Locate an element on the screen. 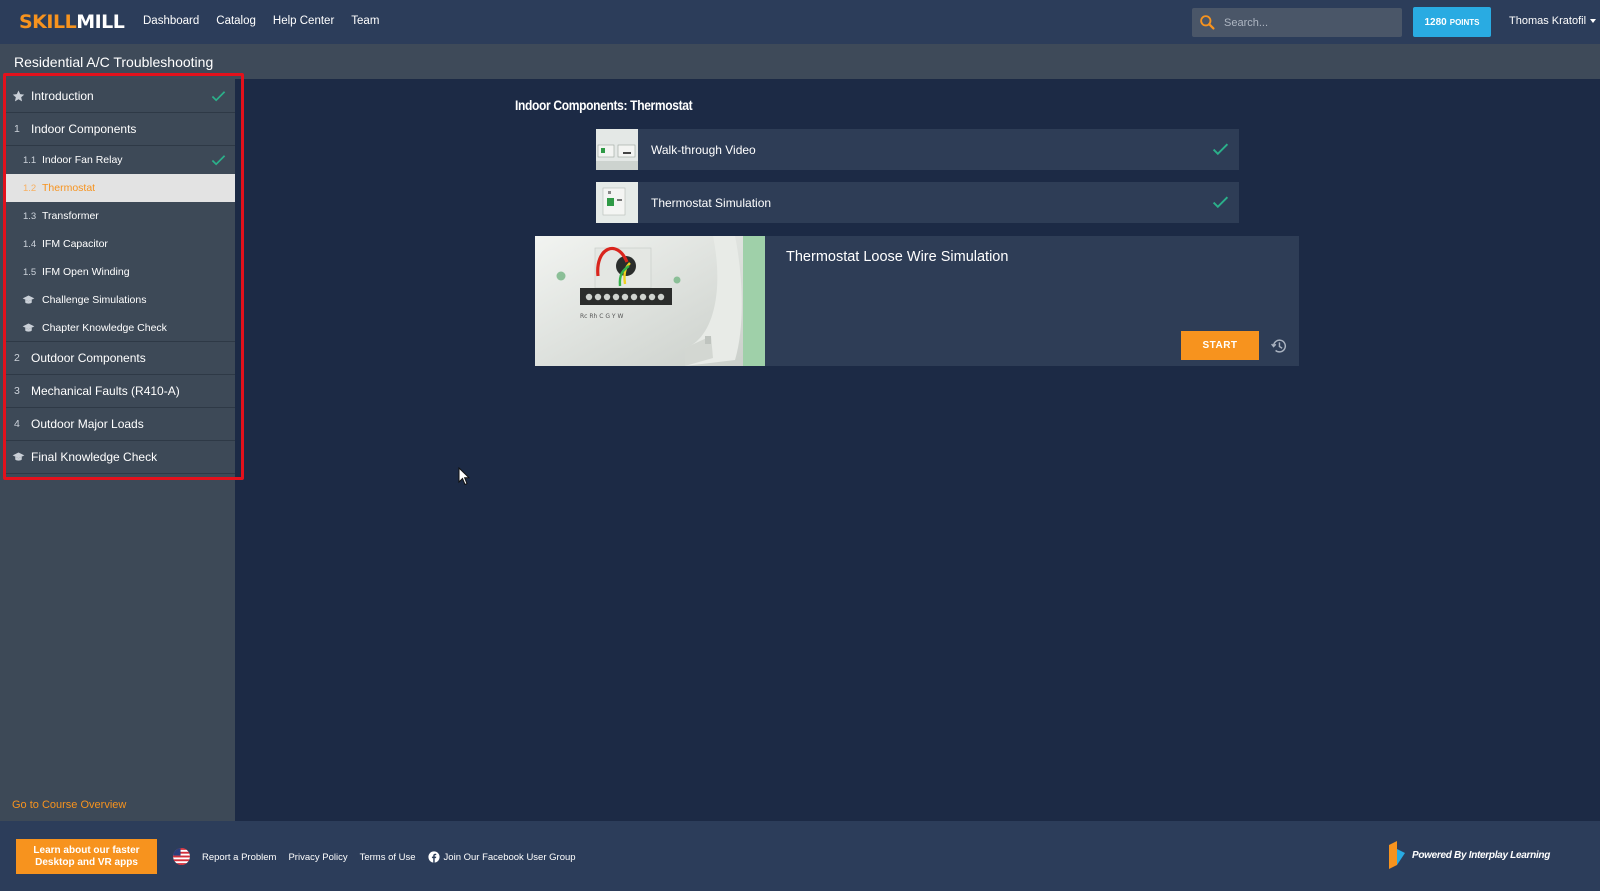 Image resolution: width=1600 pixels, height=891 pixels. points-badge: 1280 POINTS is located at coordinates (1452, 22).